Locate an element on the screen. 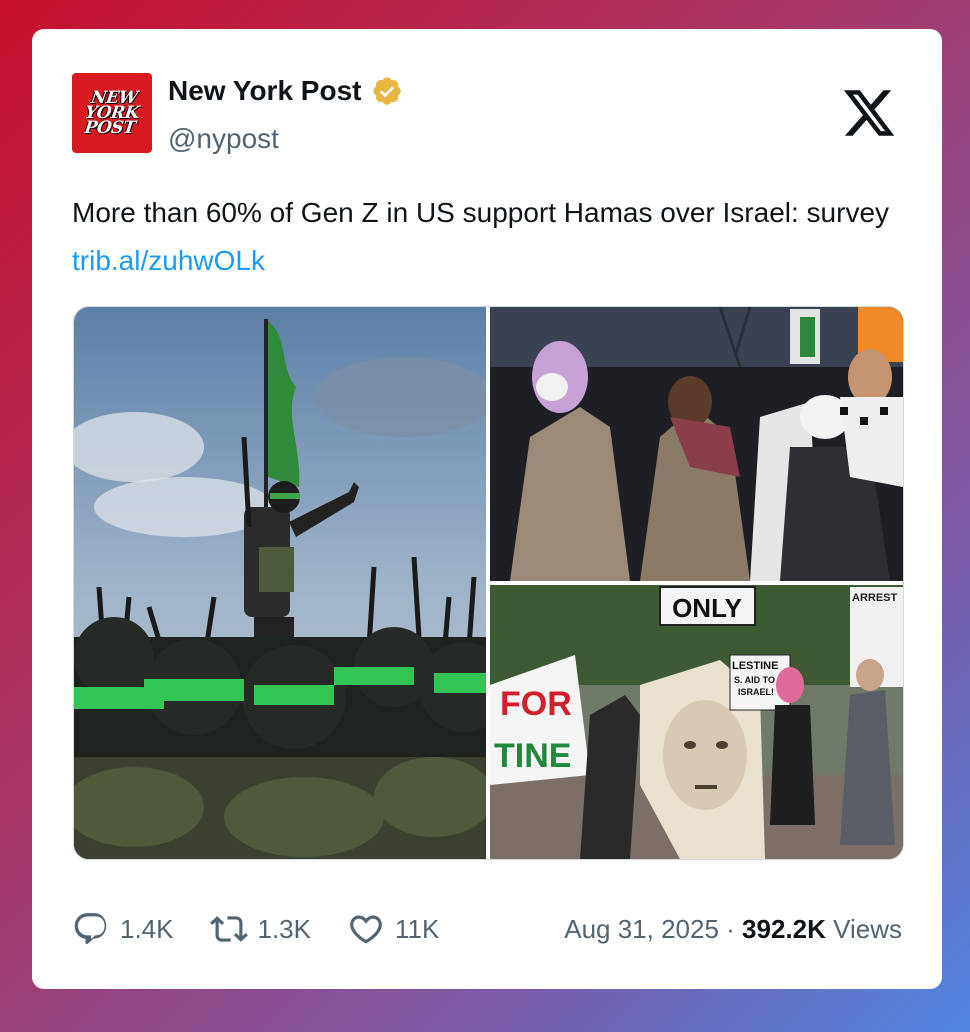  sign-israel-text: ISRAEL! is located at coordinates (756, 692).